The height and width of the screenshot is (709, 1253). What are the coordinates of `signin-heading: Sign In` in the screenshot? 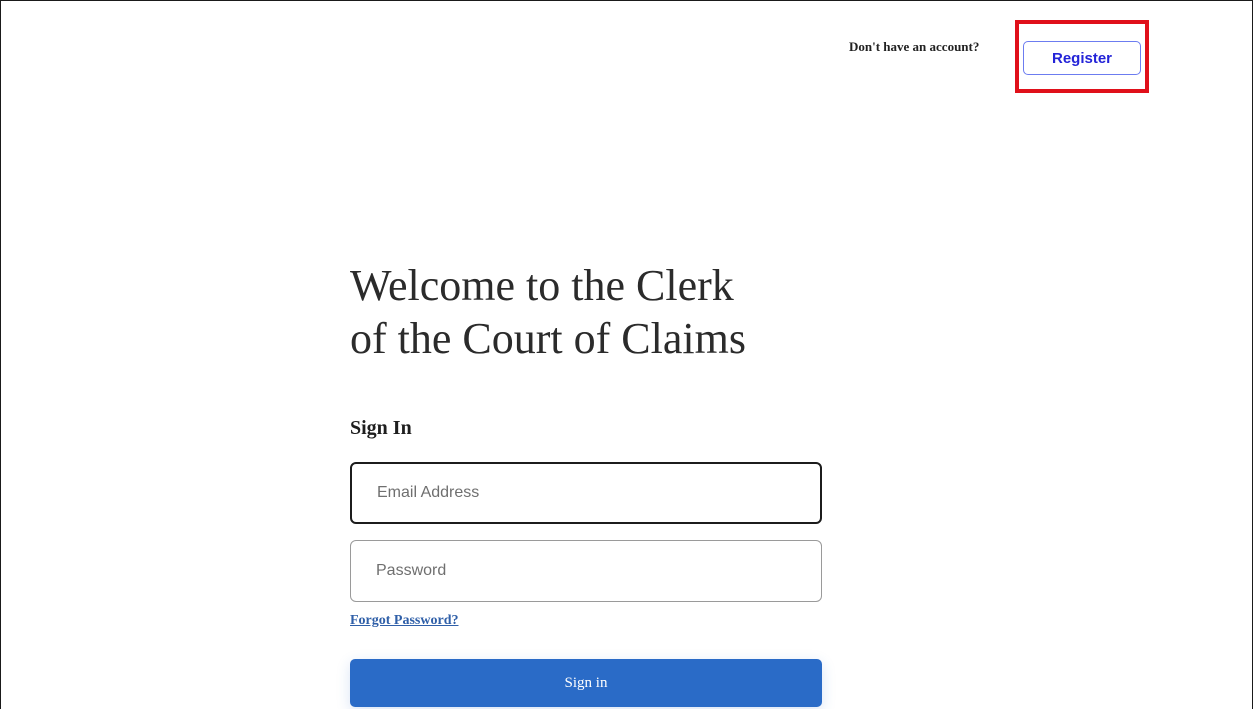 It's located at (381, 428).